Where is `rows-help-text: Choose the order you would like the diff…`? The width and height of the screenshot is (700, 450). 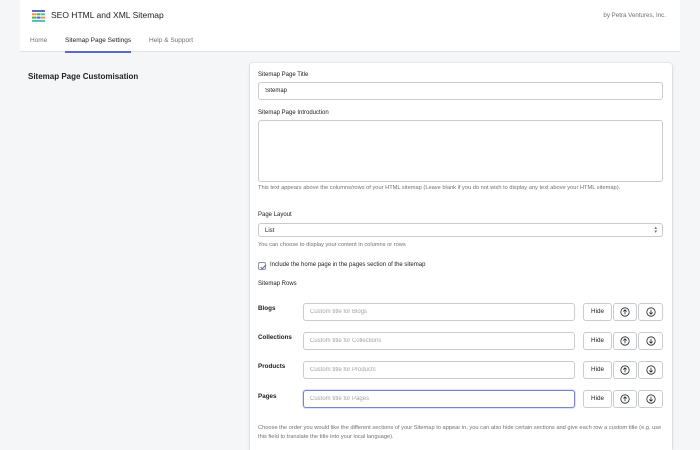
rows-help-text: Choose the order you would like the diff… is located at coordinates (460, 432).